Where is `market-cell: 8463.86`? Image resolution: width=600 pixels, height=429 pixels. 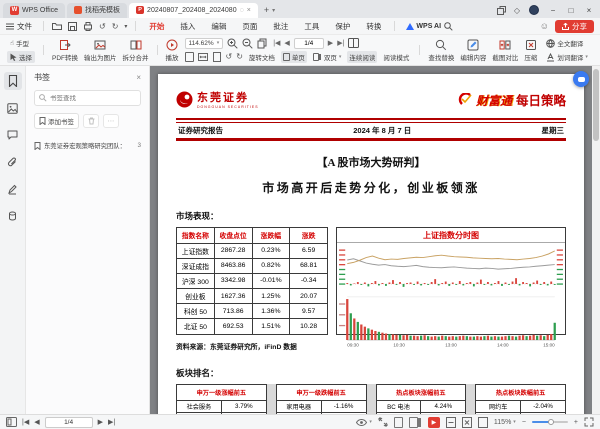 market-cell: 8463.86 is located at coordinates (233, 265).